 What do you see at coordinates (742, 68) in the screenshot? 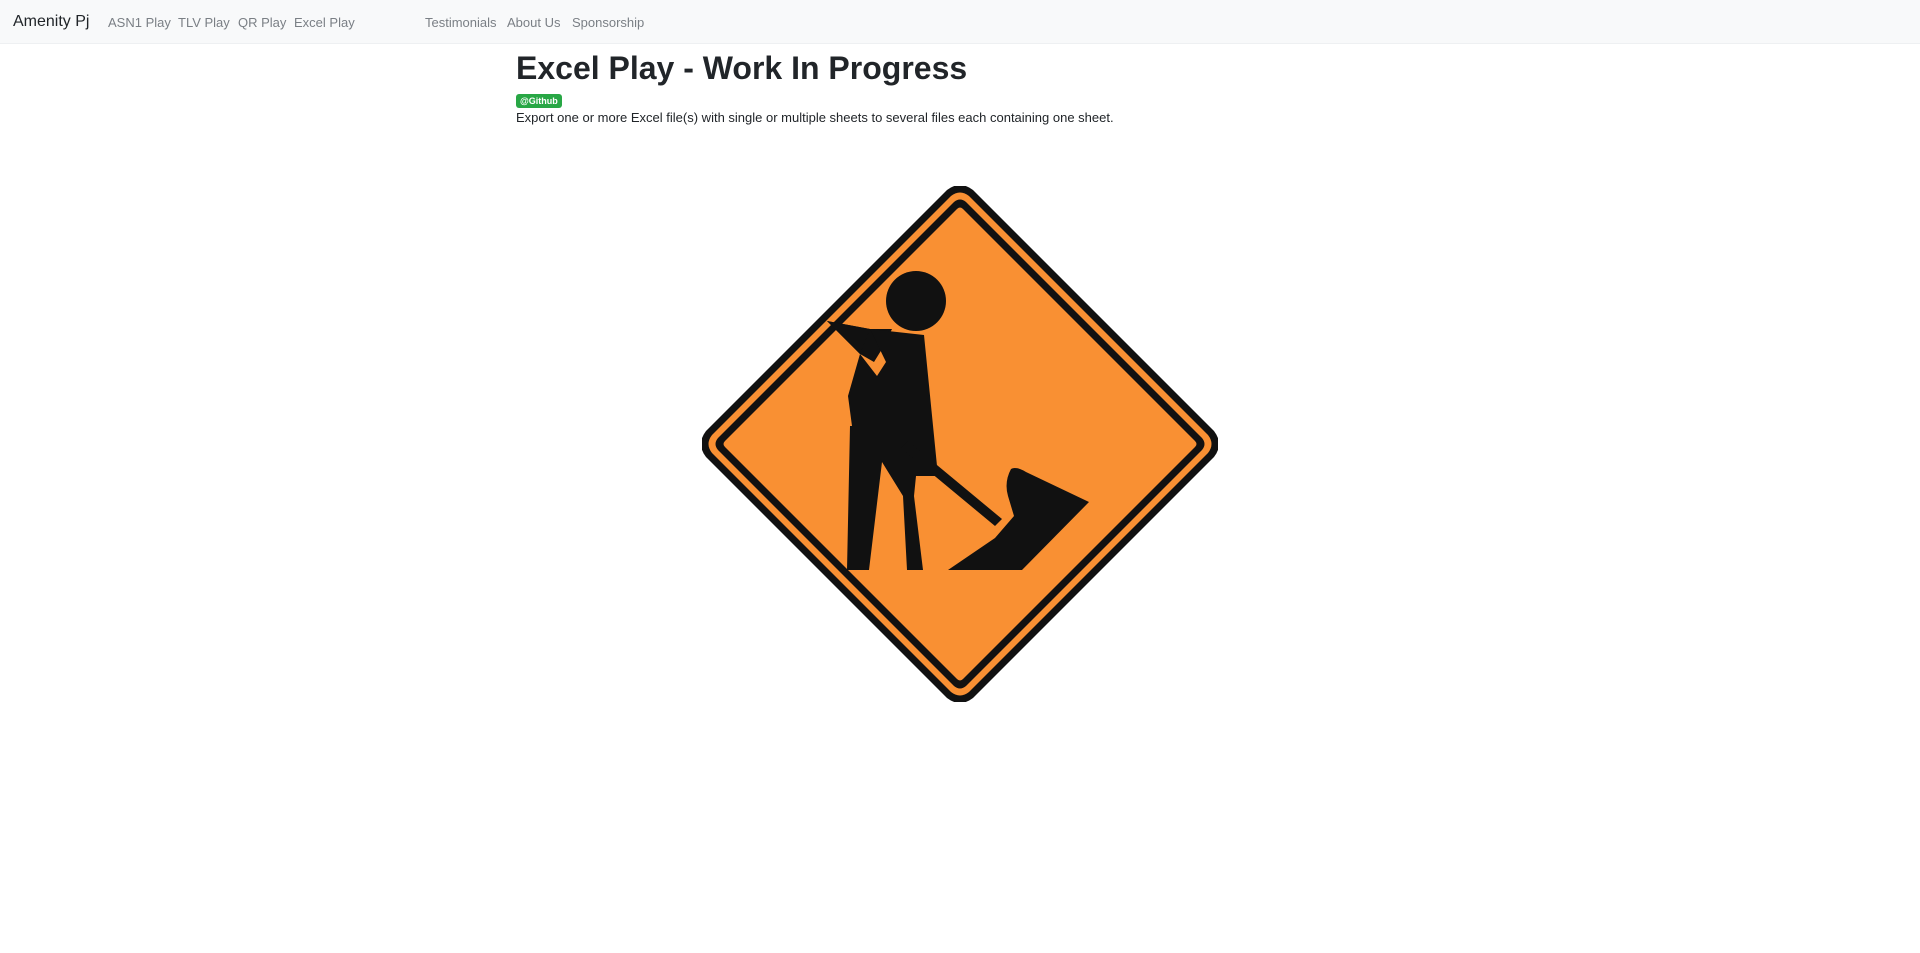
I see `page-title: Excel Play - Work In Progress` at bounding box center [742, 68].